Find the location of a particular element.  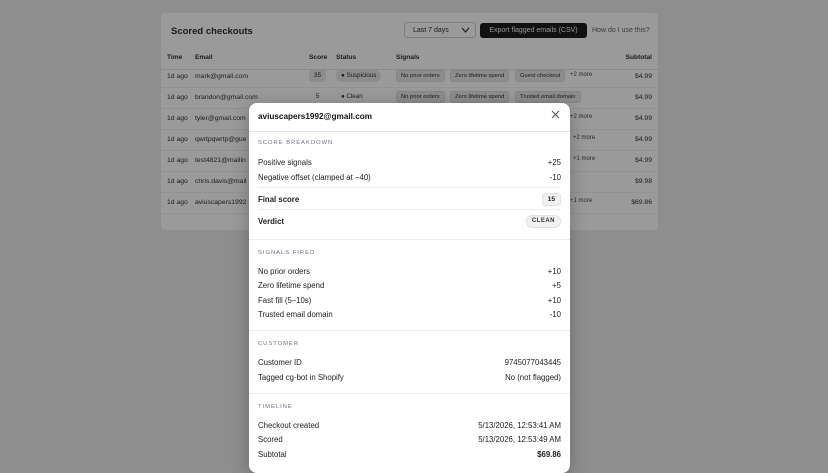

status-badge: ● Suspicious is located at coordinates (359, 76).